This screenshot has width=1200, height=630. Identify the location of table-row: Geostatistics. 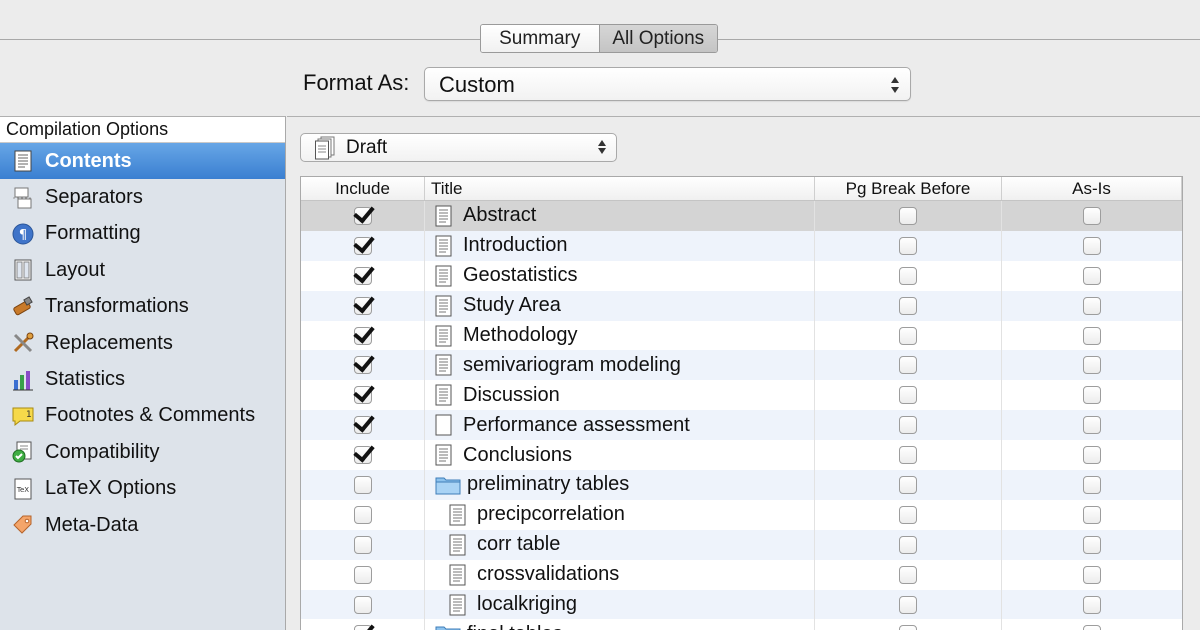
(741, 275).